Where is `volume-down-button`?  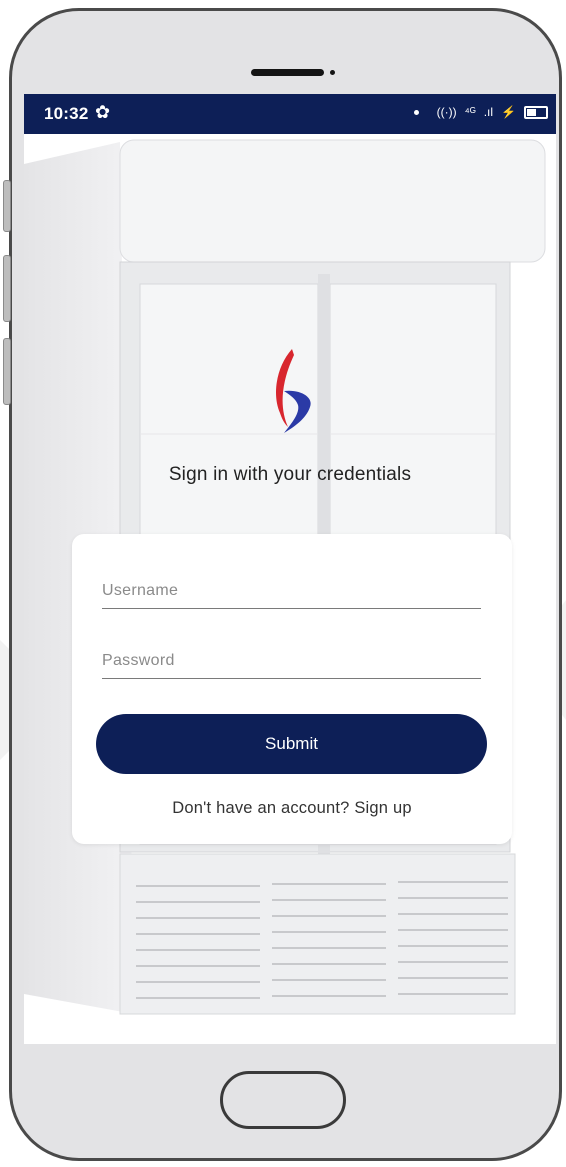 volume-down-button is located at coordinates (7, 288).